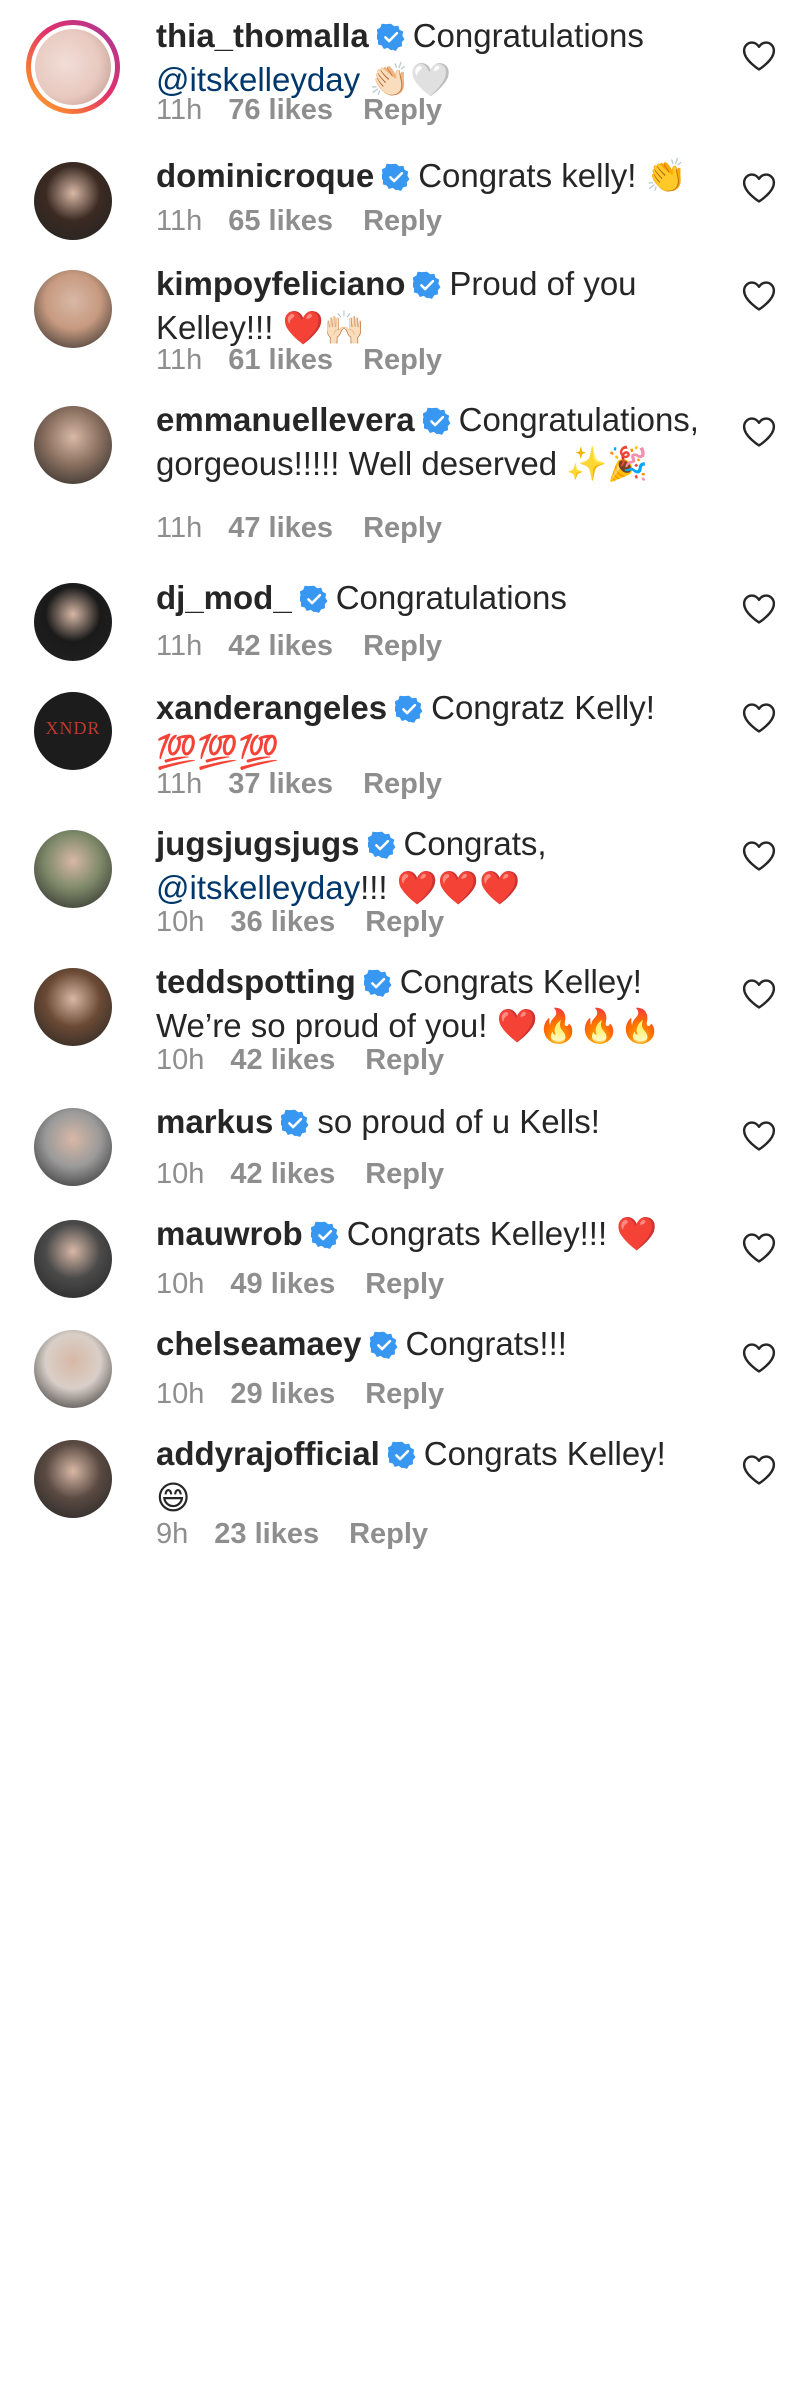 This screenshot has width=800, height=2397. Describe the element at coordinates (73, 731) in the screenshot. I see `avatar: XNDR` at that location.